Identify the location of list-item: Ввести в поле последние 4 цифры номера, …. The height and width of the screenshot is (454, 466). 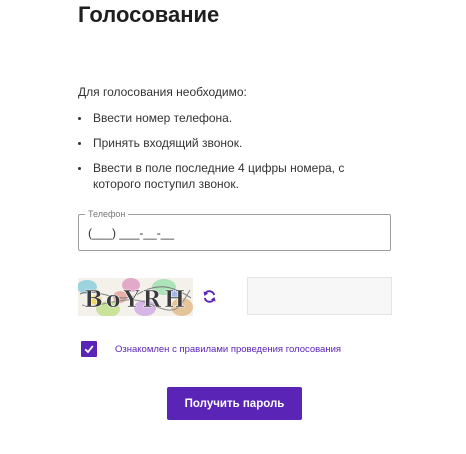
(233, 176).